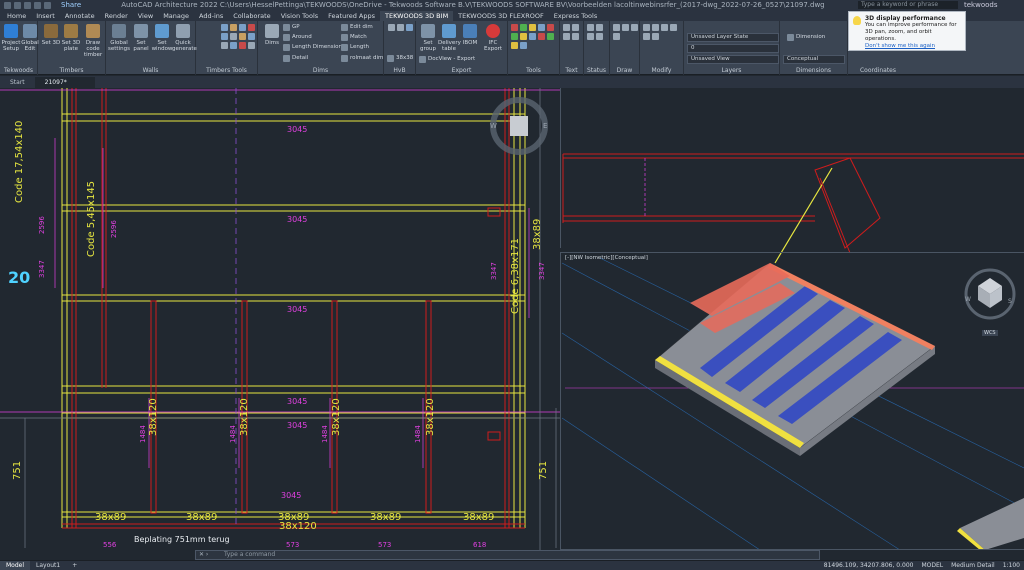 The height and width of the screenshot is (570, 1024). Describe the element at coordinates (354, 47) in the screenshot. I see `length-button: Length` at that location.